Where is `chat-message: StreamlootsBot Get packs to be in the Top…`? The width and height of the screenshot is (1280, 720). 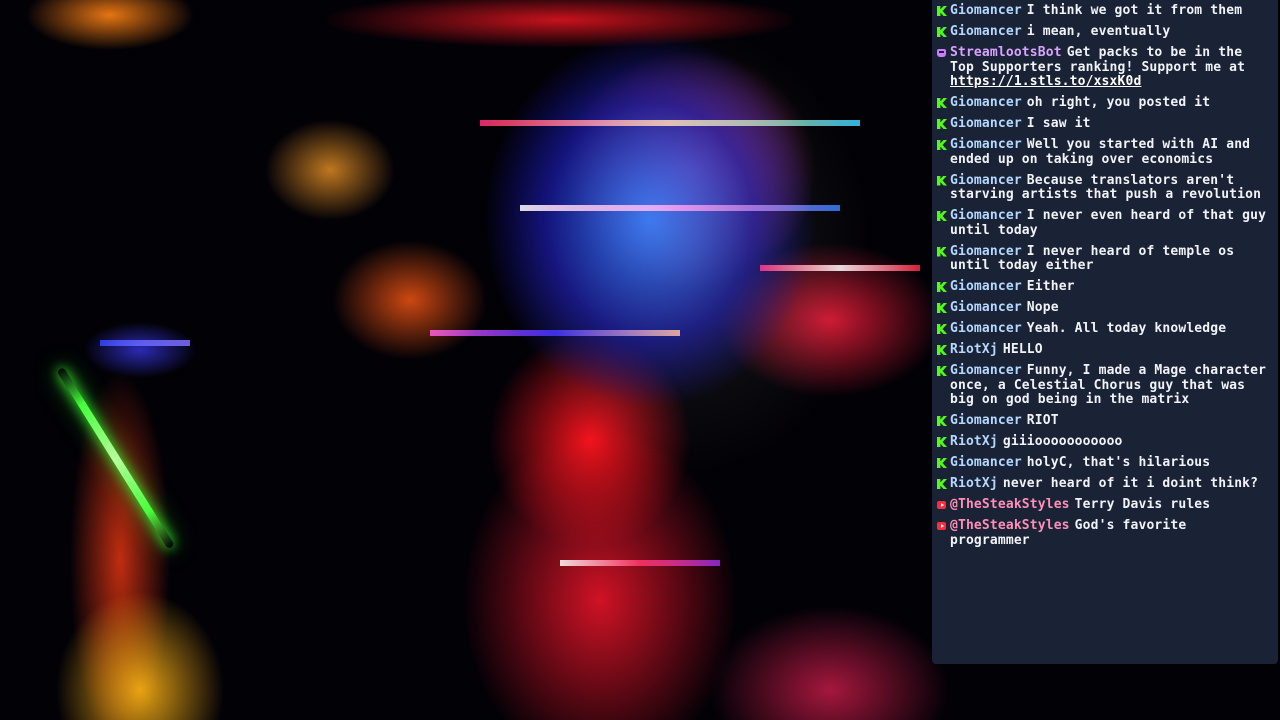 chat-message: StreamlootsBot Get packs to be in the Top… is located at coordinates (1103, 67).